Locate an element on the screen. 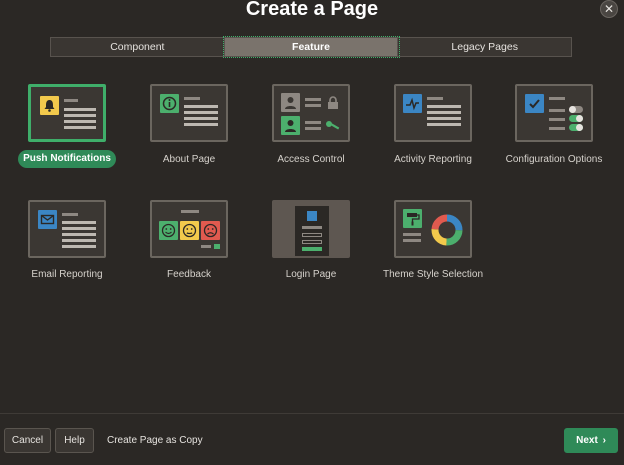 This screenshot has width=624, height=465. user-icon is located at coordinates (290, 102).